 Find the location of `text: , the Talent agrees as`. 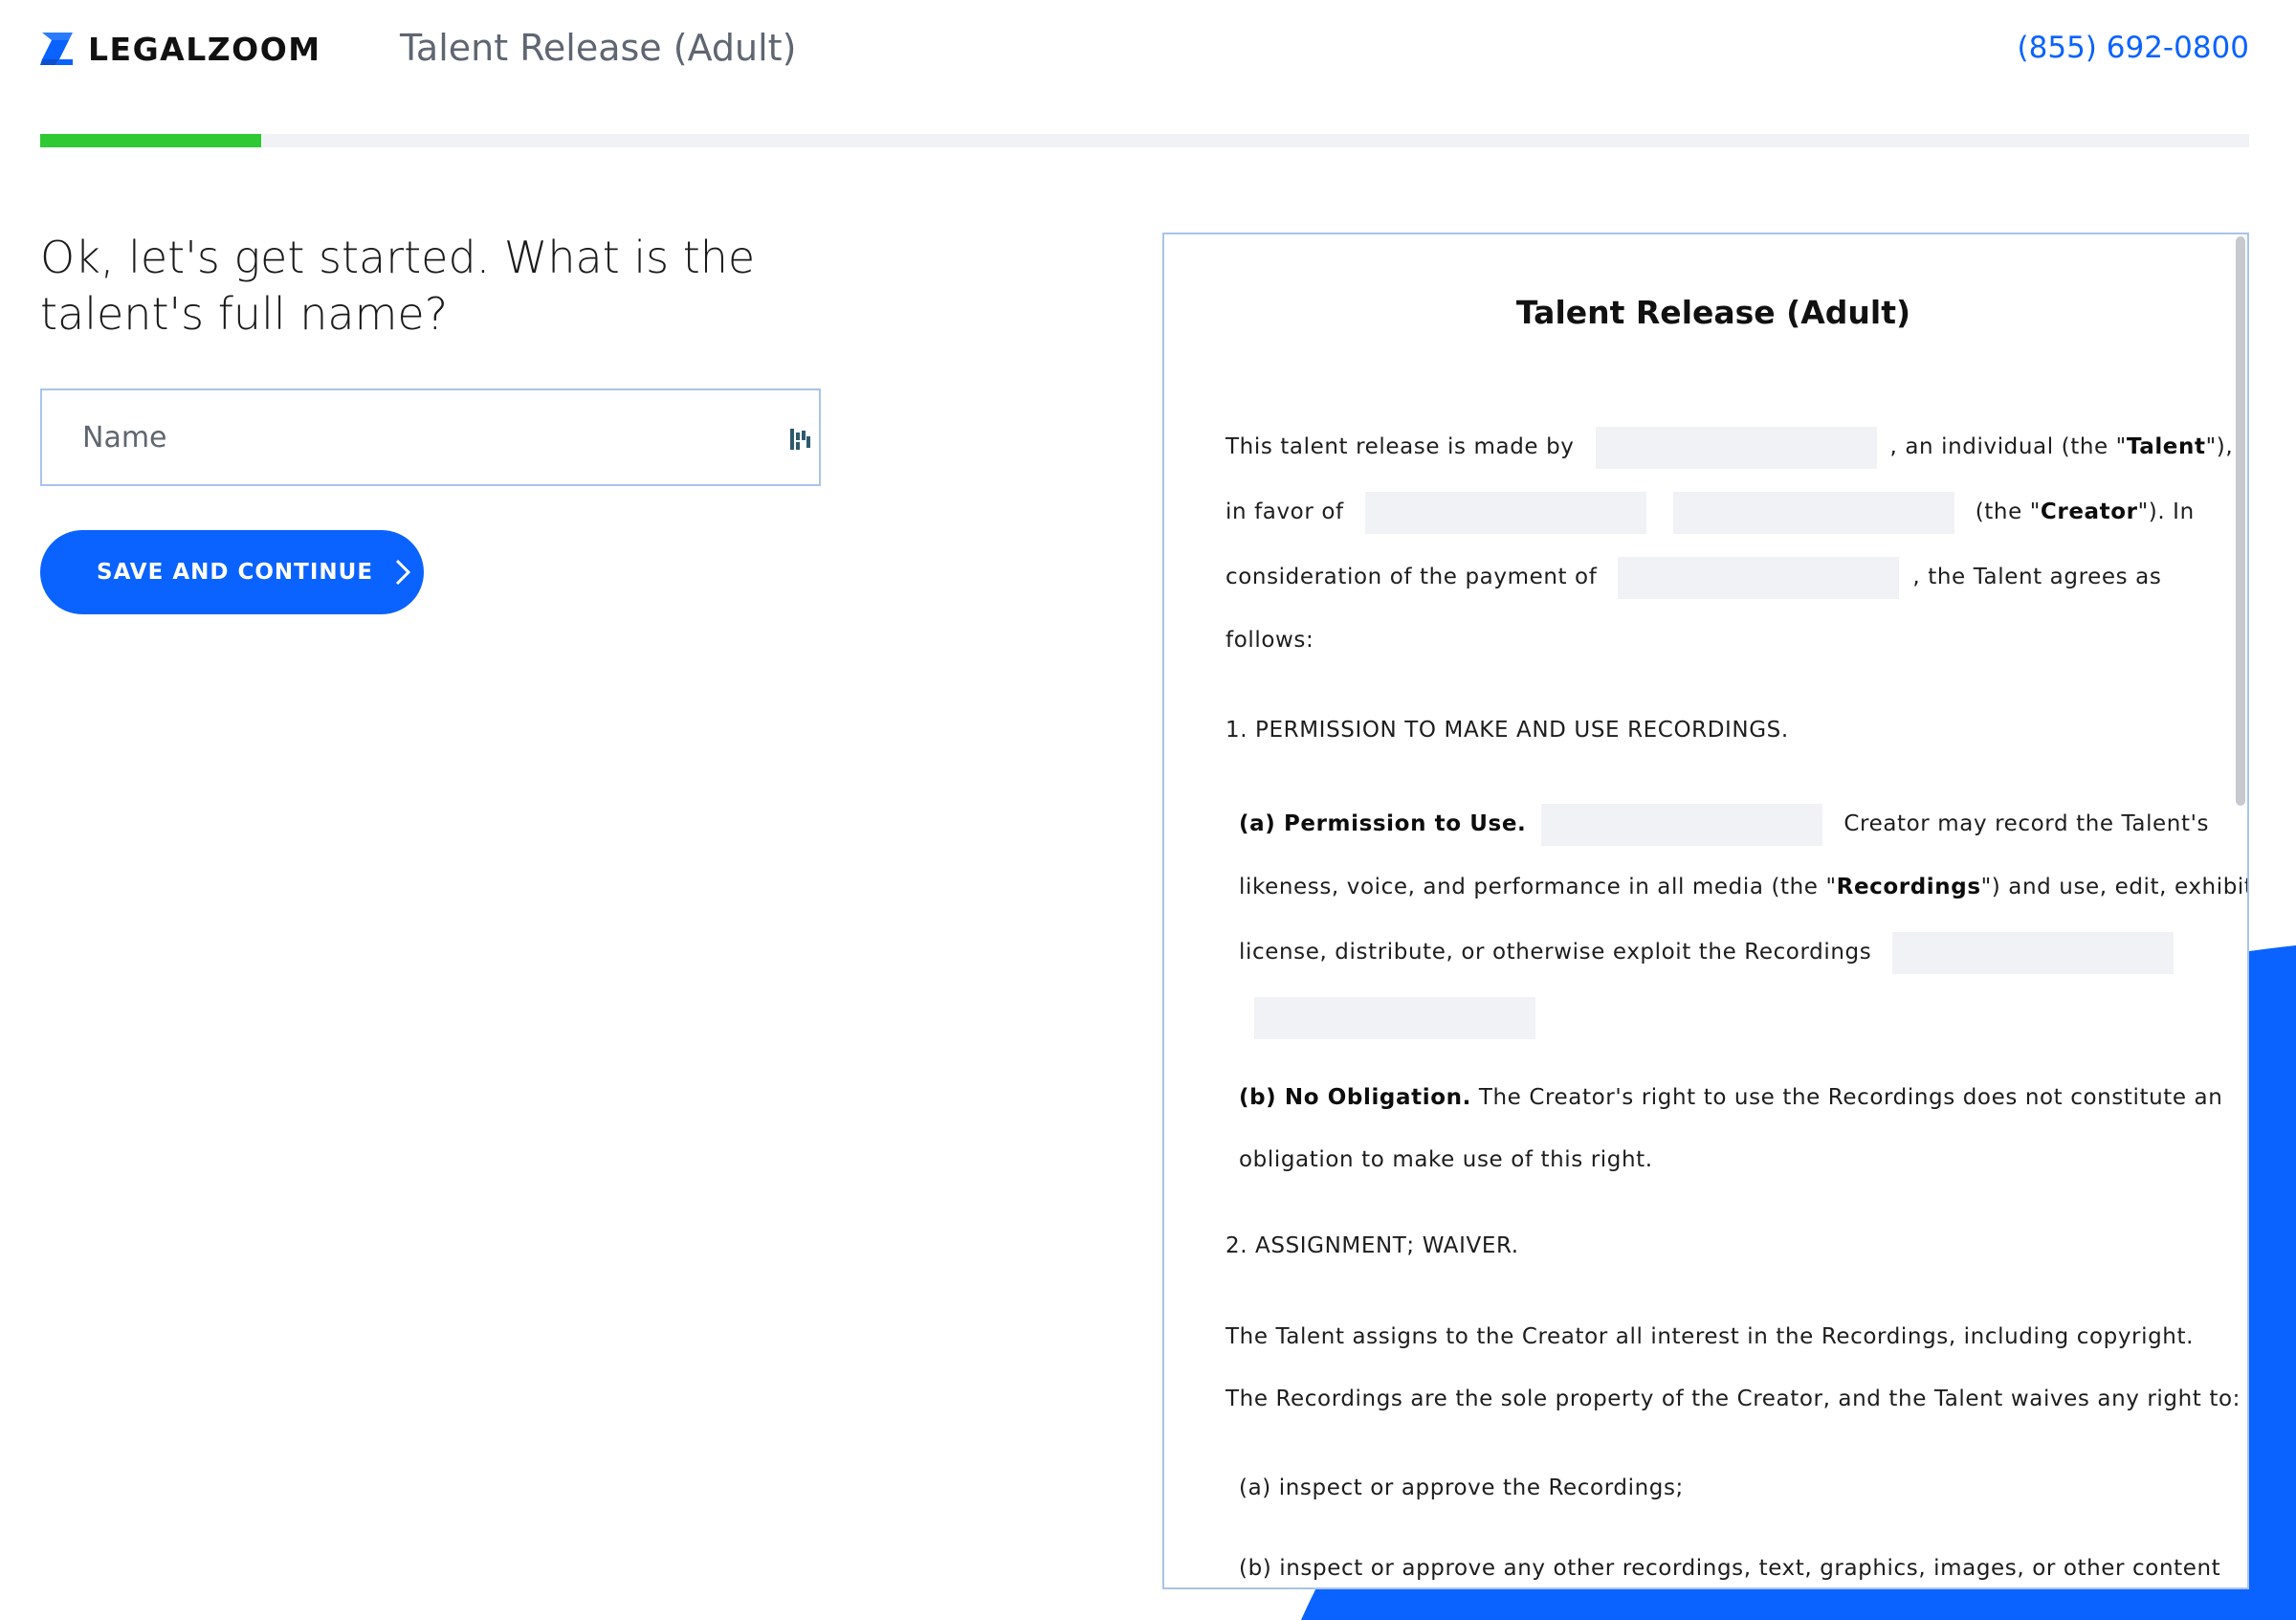

text: , the Talent agrees as is located at coordinates (2037, 577).